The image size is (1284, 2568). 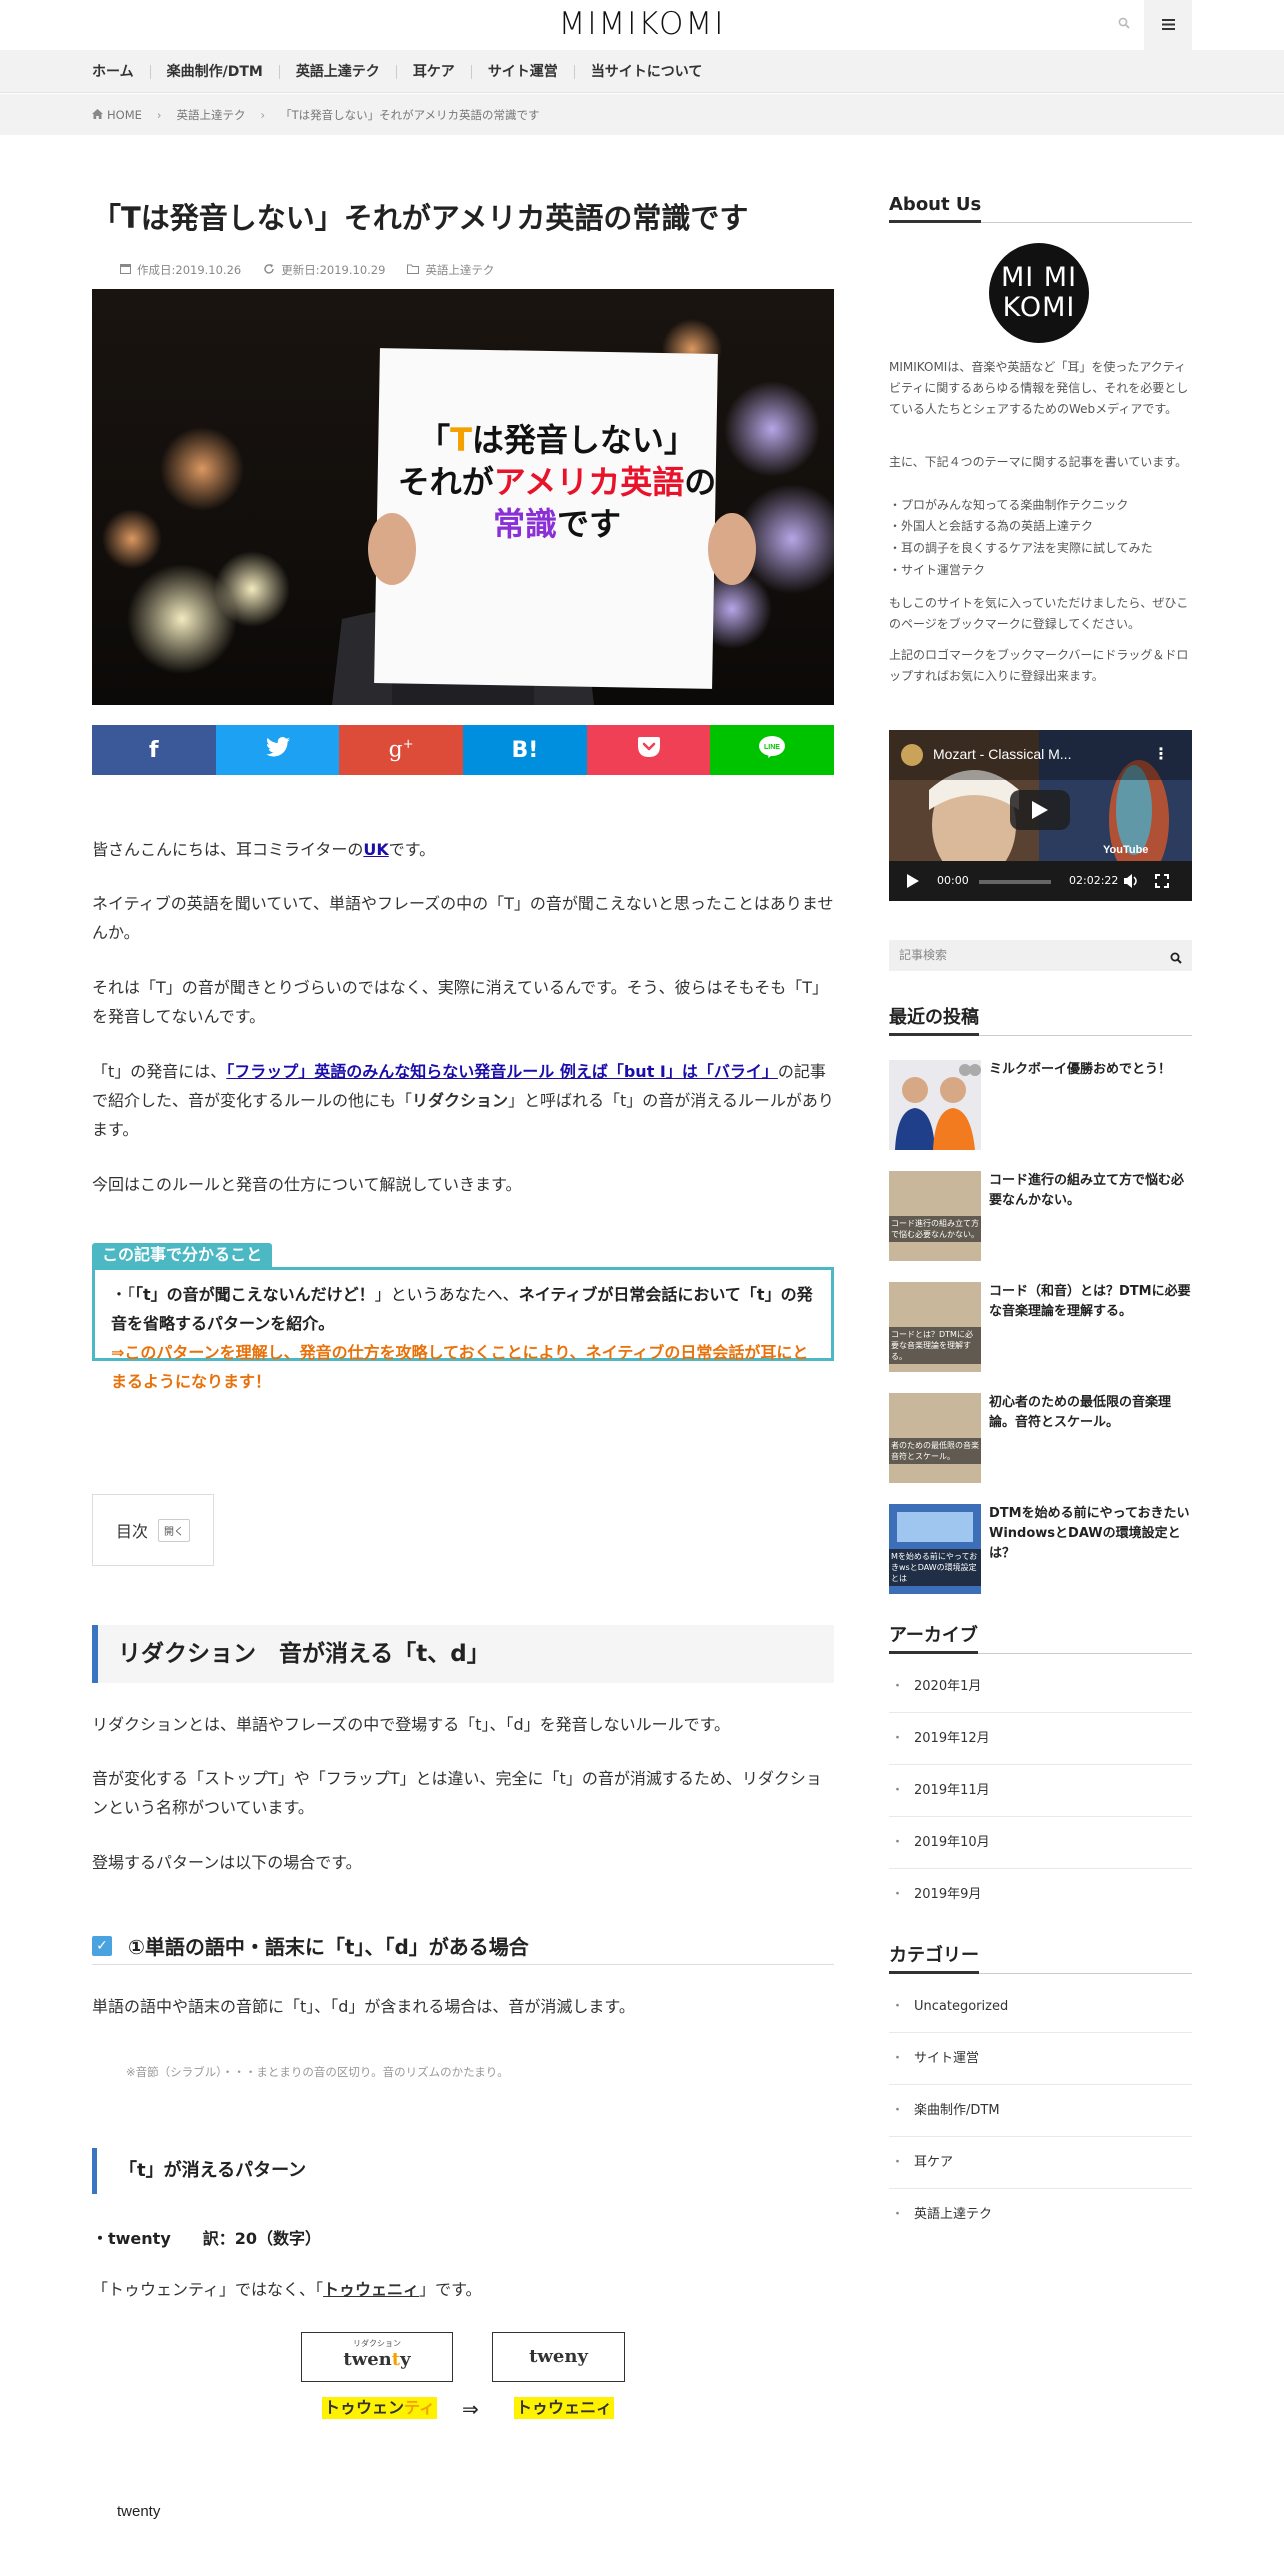 What do you see at coordinates (463, 1946) in the screenshot?
I see `subsection-heading: ✓ ①単語の語中・語末に「t」、「d」がある場合` at bounding box center [463, 1946].